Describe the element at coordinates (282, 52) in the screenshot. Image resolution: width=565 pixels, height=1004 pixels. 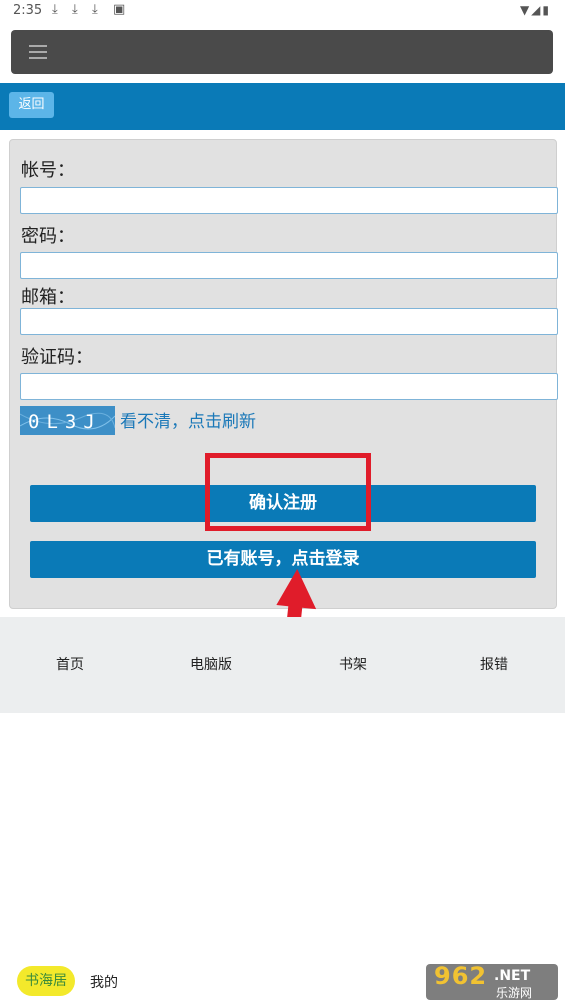
I see `top-navbar` at that location.